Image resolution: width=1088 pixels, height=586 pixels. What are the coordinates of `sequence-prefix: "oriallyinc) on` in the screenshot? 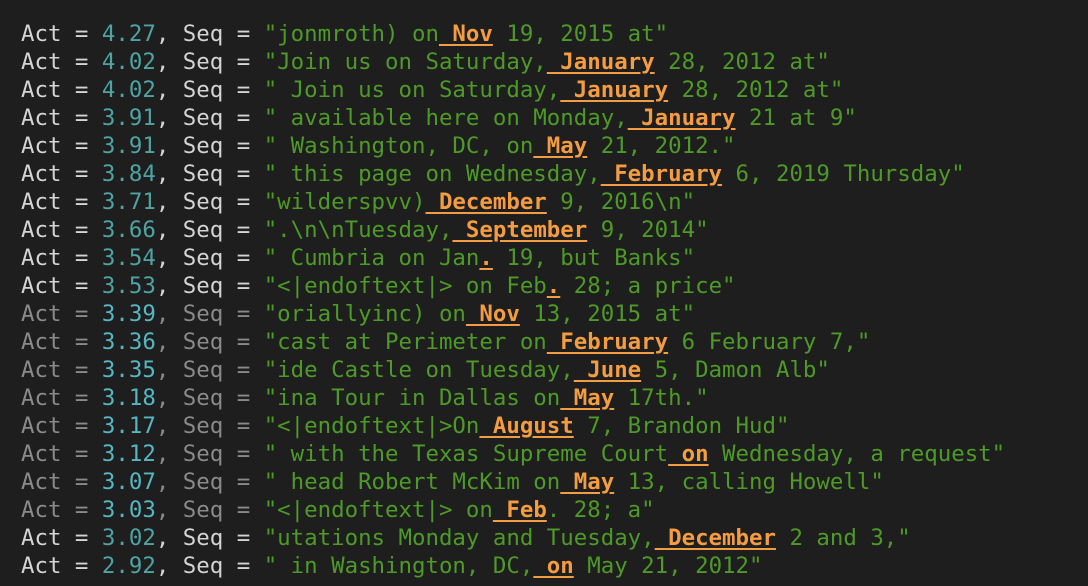 It's located at (364, 314).